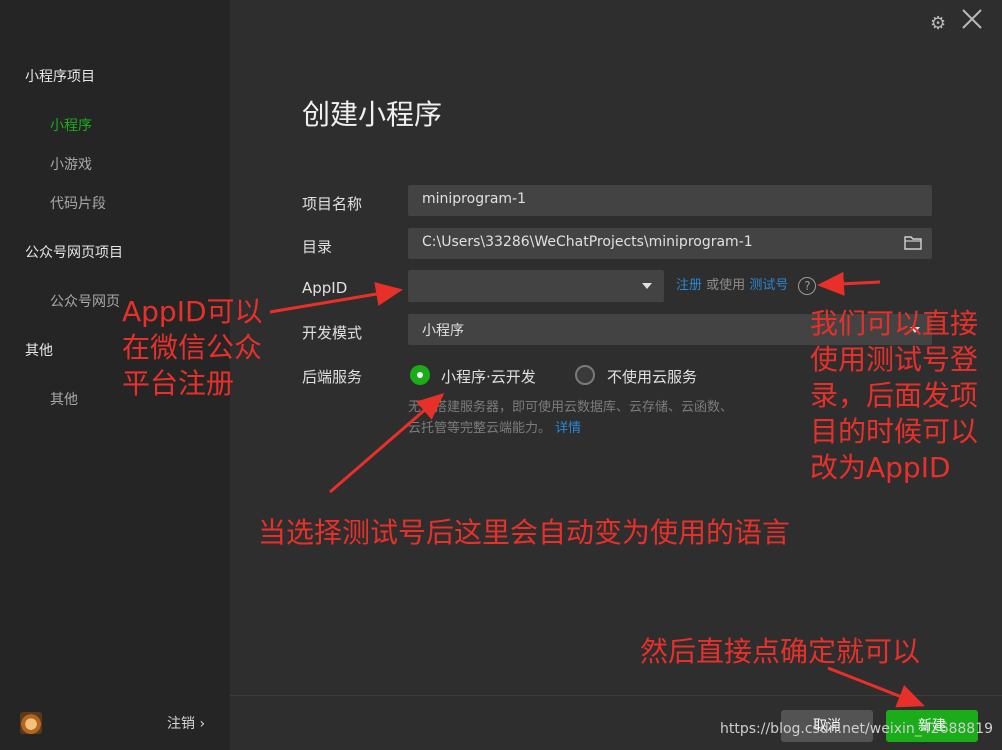 Image resolution: width=1002 pixels, height=750 pixels. What do you see at coordinates (894, 323) in the screenshot?
I see `annotation-line: 我们可以直接` at bounding box center [894, 323].